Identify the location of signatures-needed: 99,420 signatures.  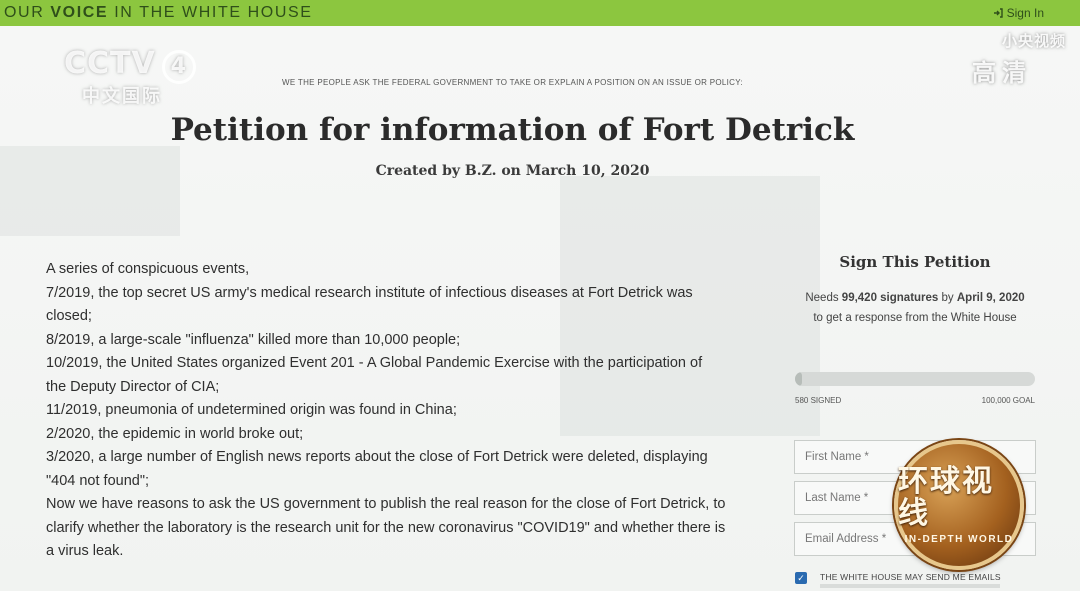
(890, 298).